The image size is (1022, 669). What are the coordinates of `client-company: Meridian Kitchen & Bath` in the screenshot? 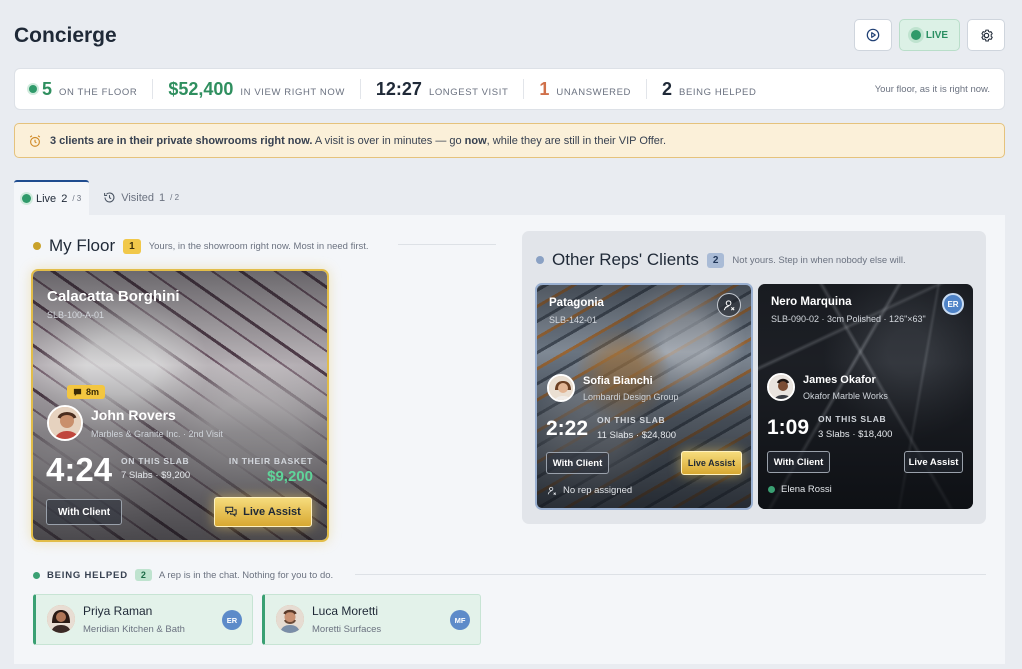 It's located at (134, 629).